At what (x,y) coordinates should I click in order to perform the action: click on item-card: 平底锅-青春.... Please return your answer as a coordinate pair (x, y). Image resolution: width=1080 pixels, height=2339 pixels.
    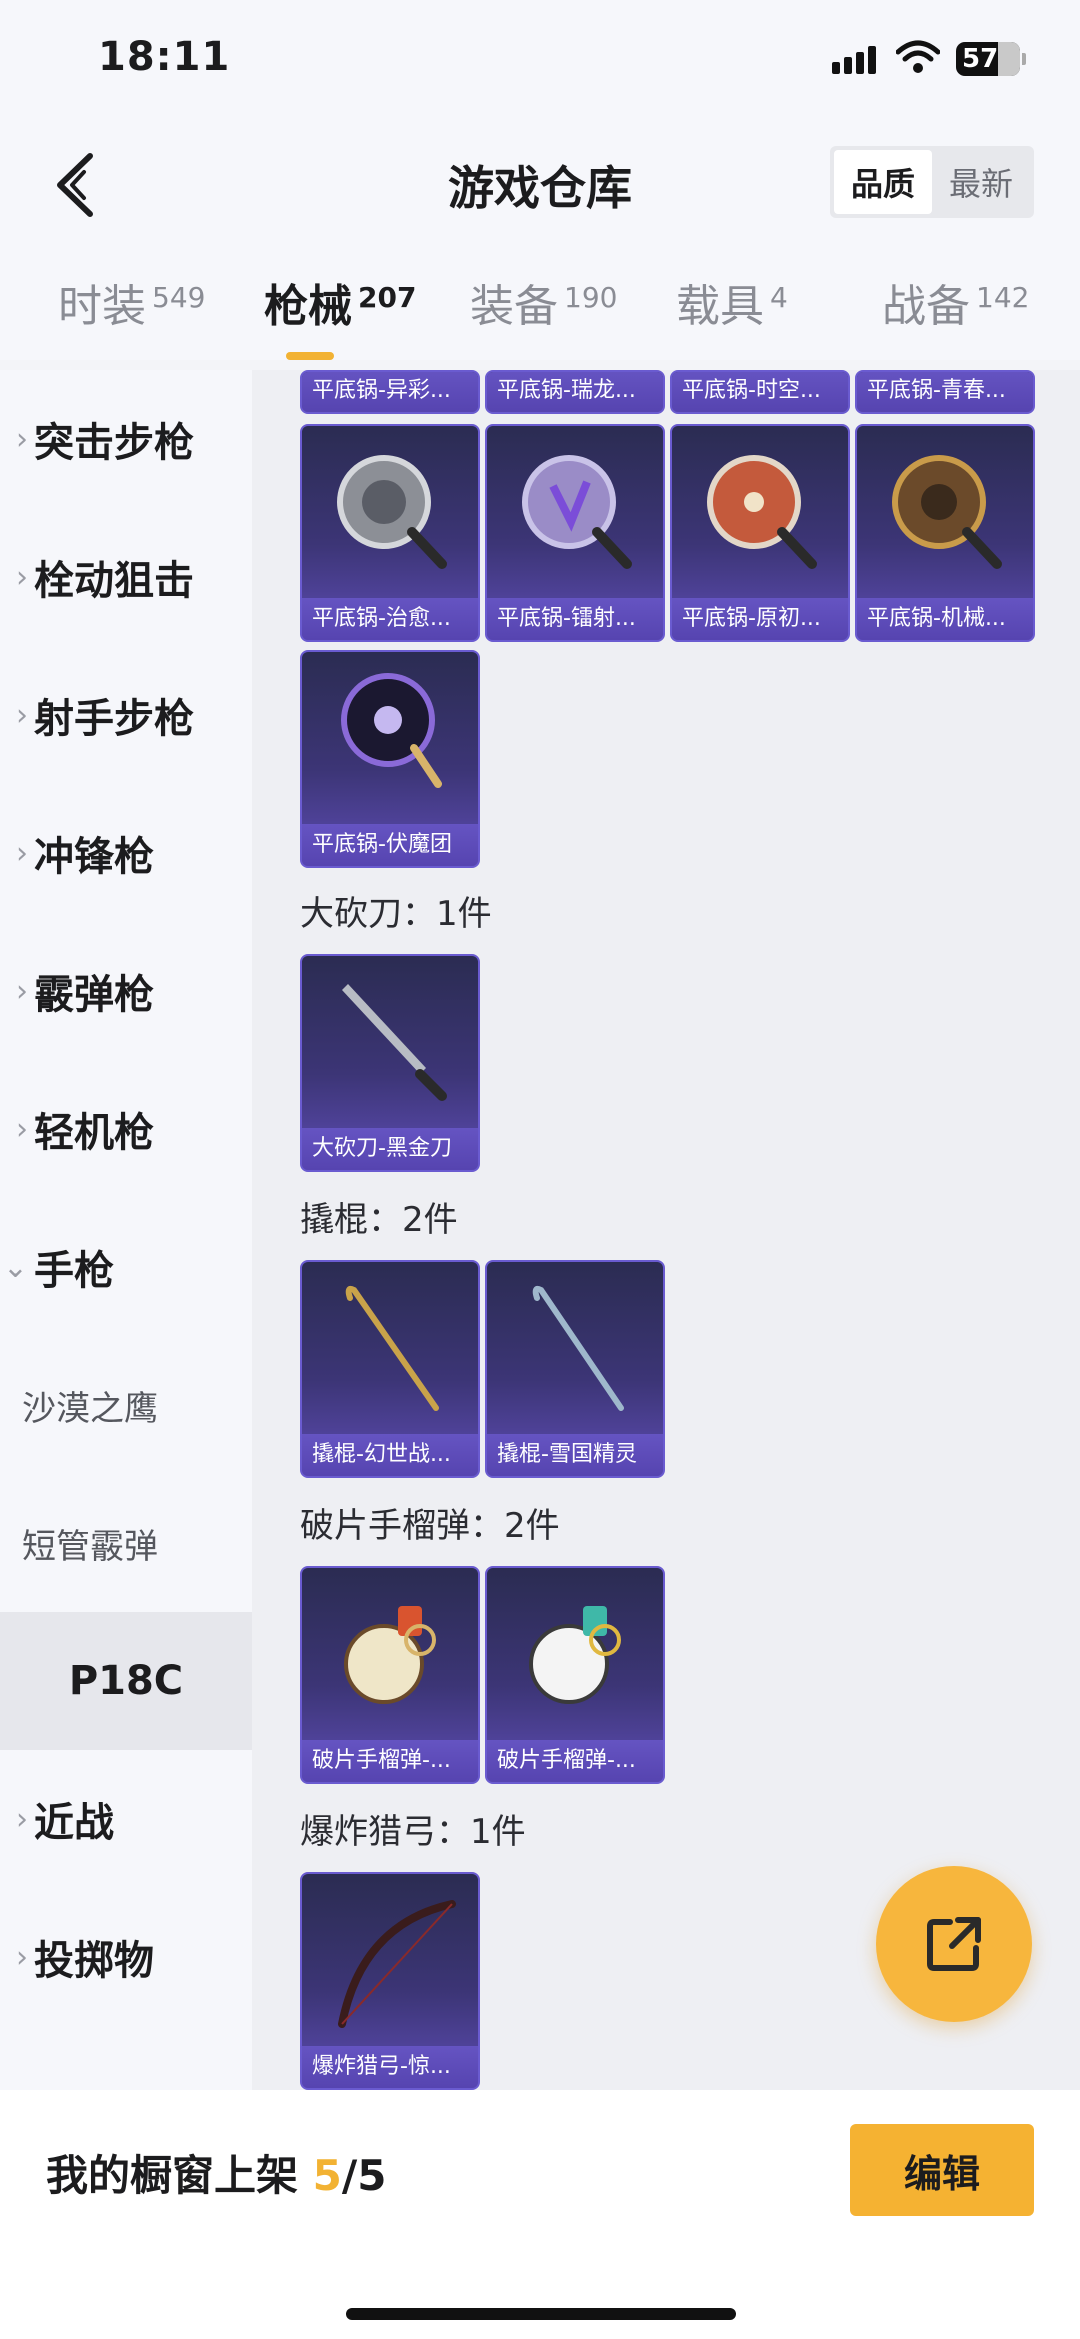
    Looking at the image, I should click on (945, 392).